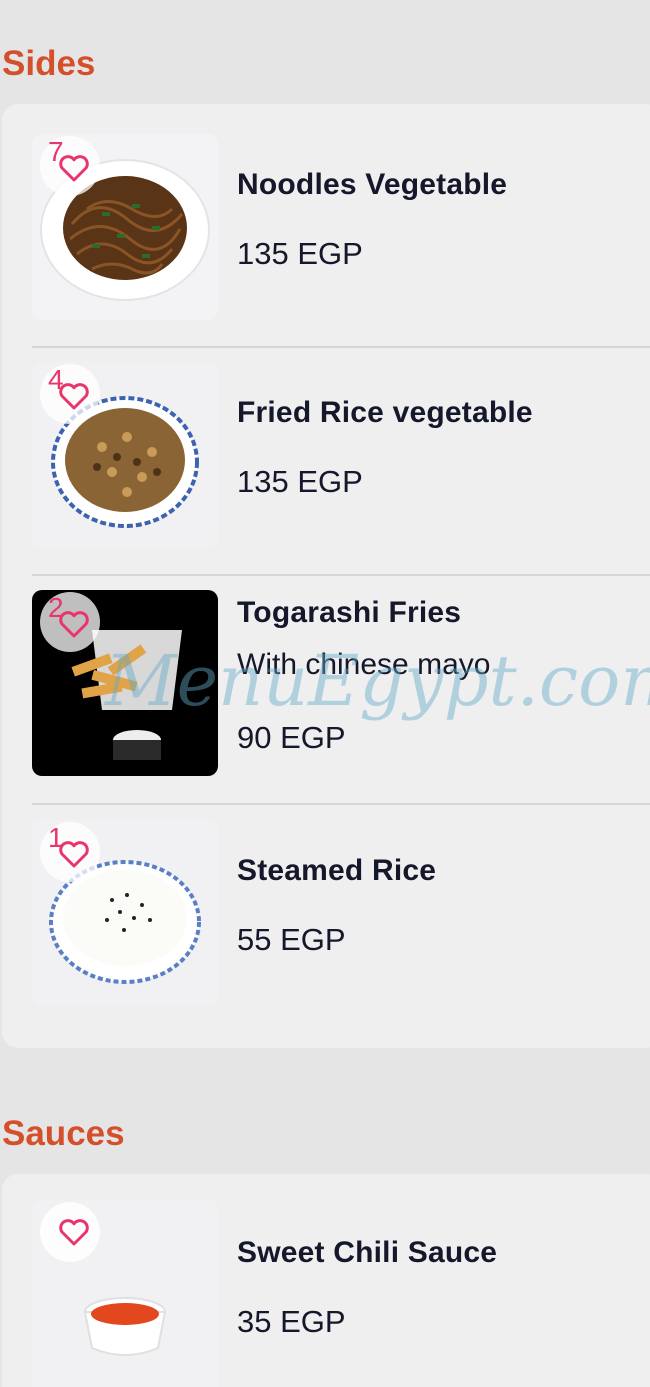 The width and height of the screenshot is (650, 1387). What do you see at coordinates (125, 1293) in the screenshot?
I see `sweet-chili-sauce-image` at bounding box center [125, 1293].